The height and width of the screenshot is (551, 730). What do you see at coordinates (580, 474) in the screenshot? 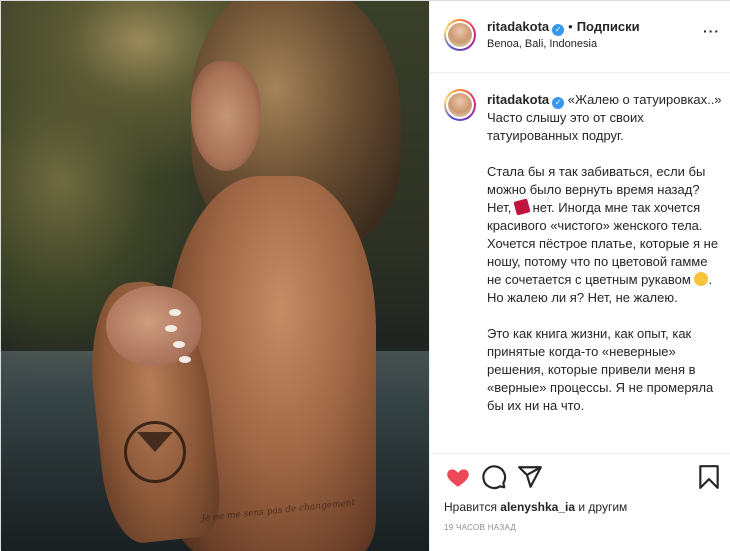
I see `action-bar` at bounding box center [580, 474].